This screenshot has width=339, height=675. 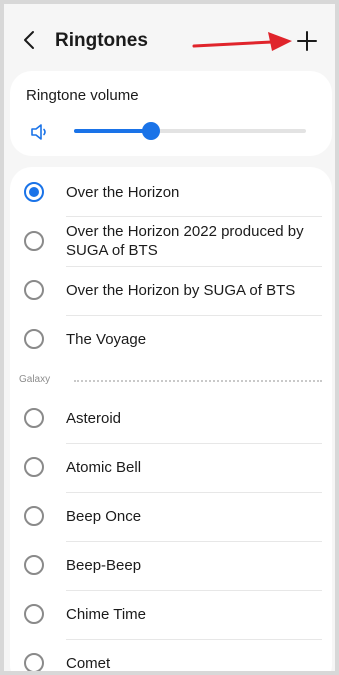 I want to click on section-header-galaxy: Galaxy, so click(x=35, y=379).